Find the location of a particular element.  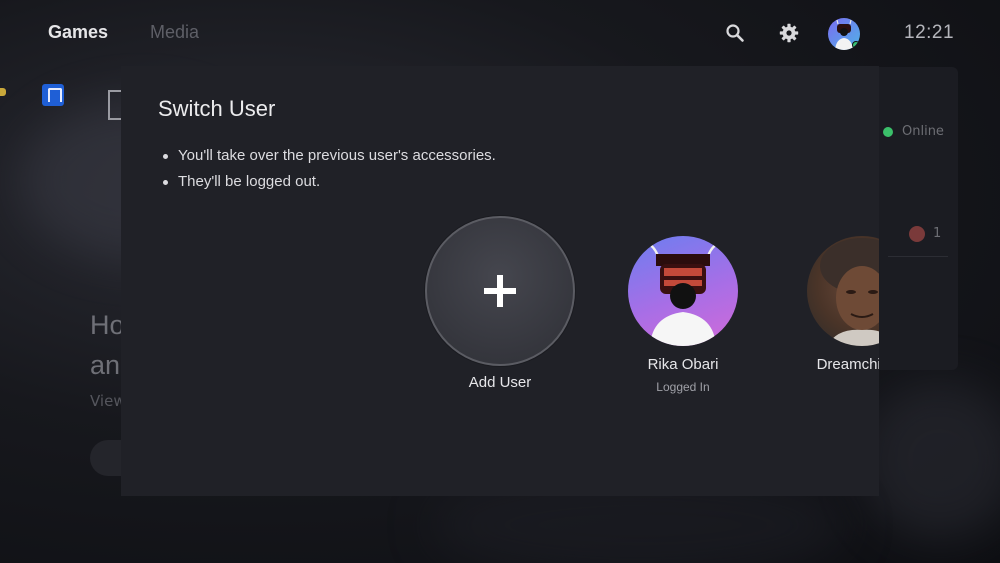

plus-icon is located at coordinates (500, 291).